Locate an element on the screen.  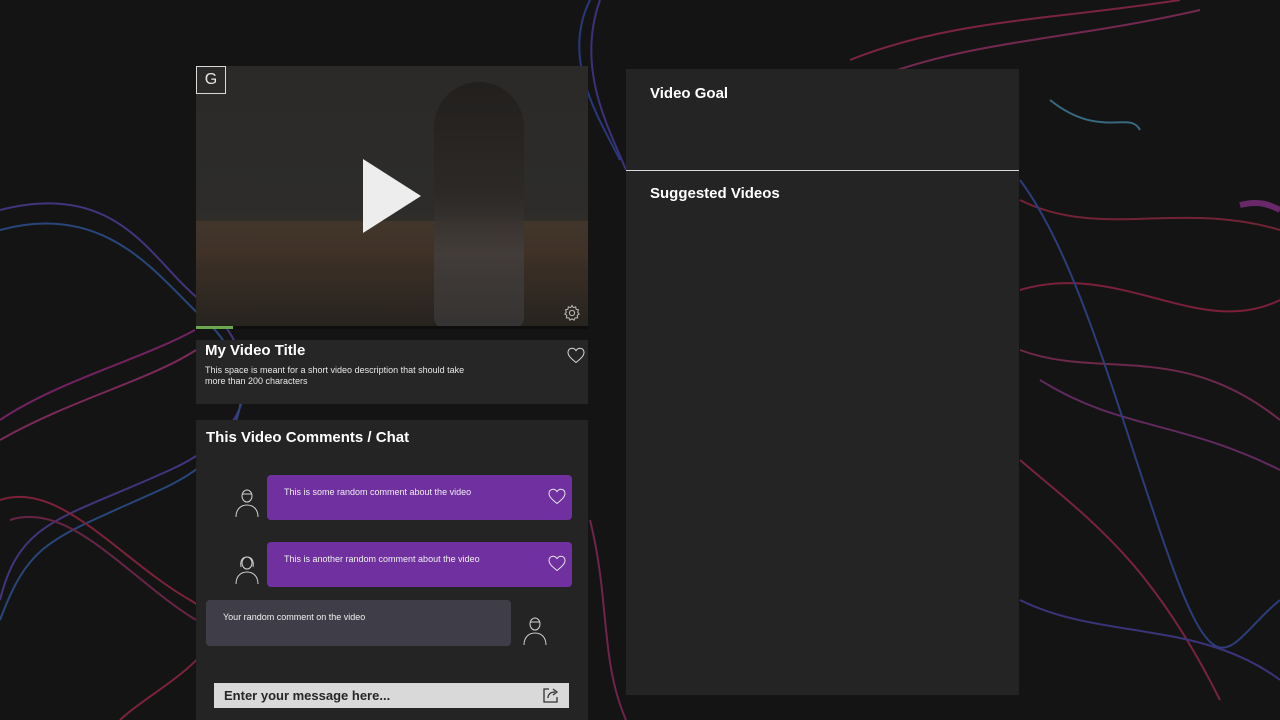
current-user-avatar-icon is located at coordinates (535, 631).